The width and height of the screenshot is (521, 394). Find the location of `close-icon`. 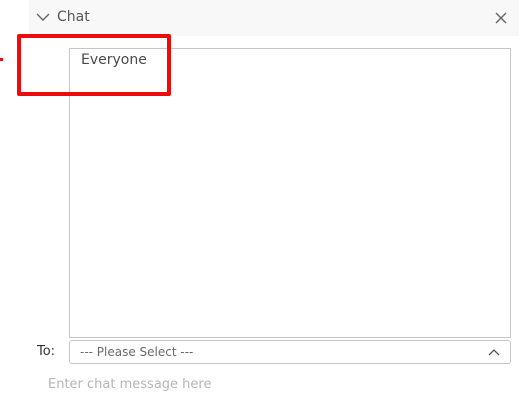

close-icon is located at coordinates (501, 18).